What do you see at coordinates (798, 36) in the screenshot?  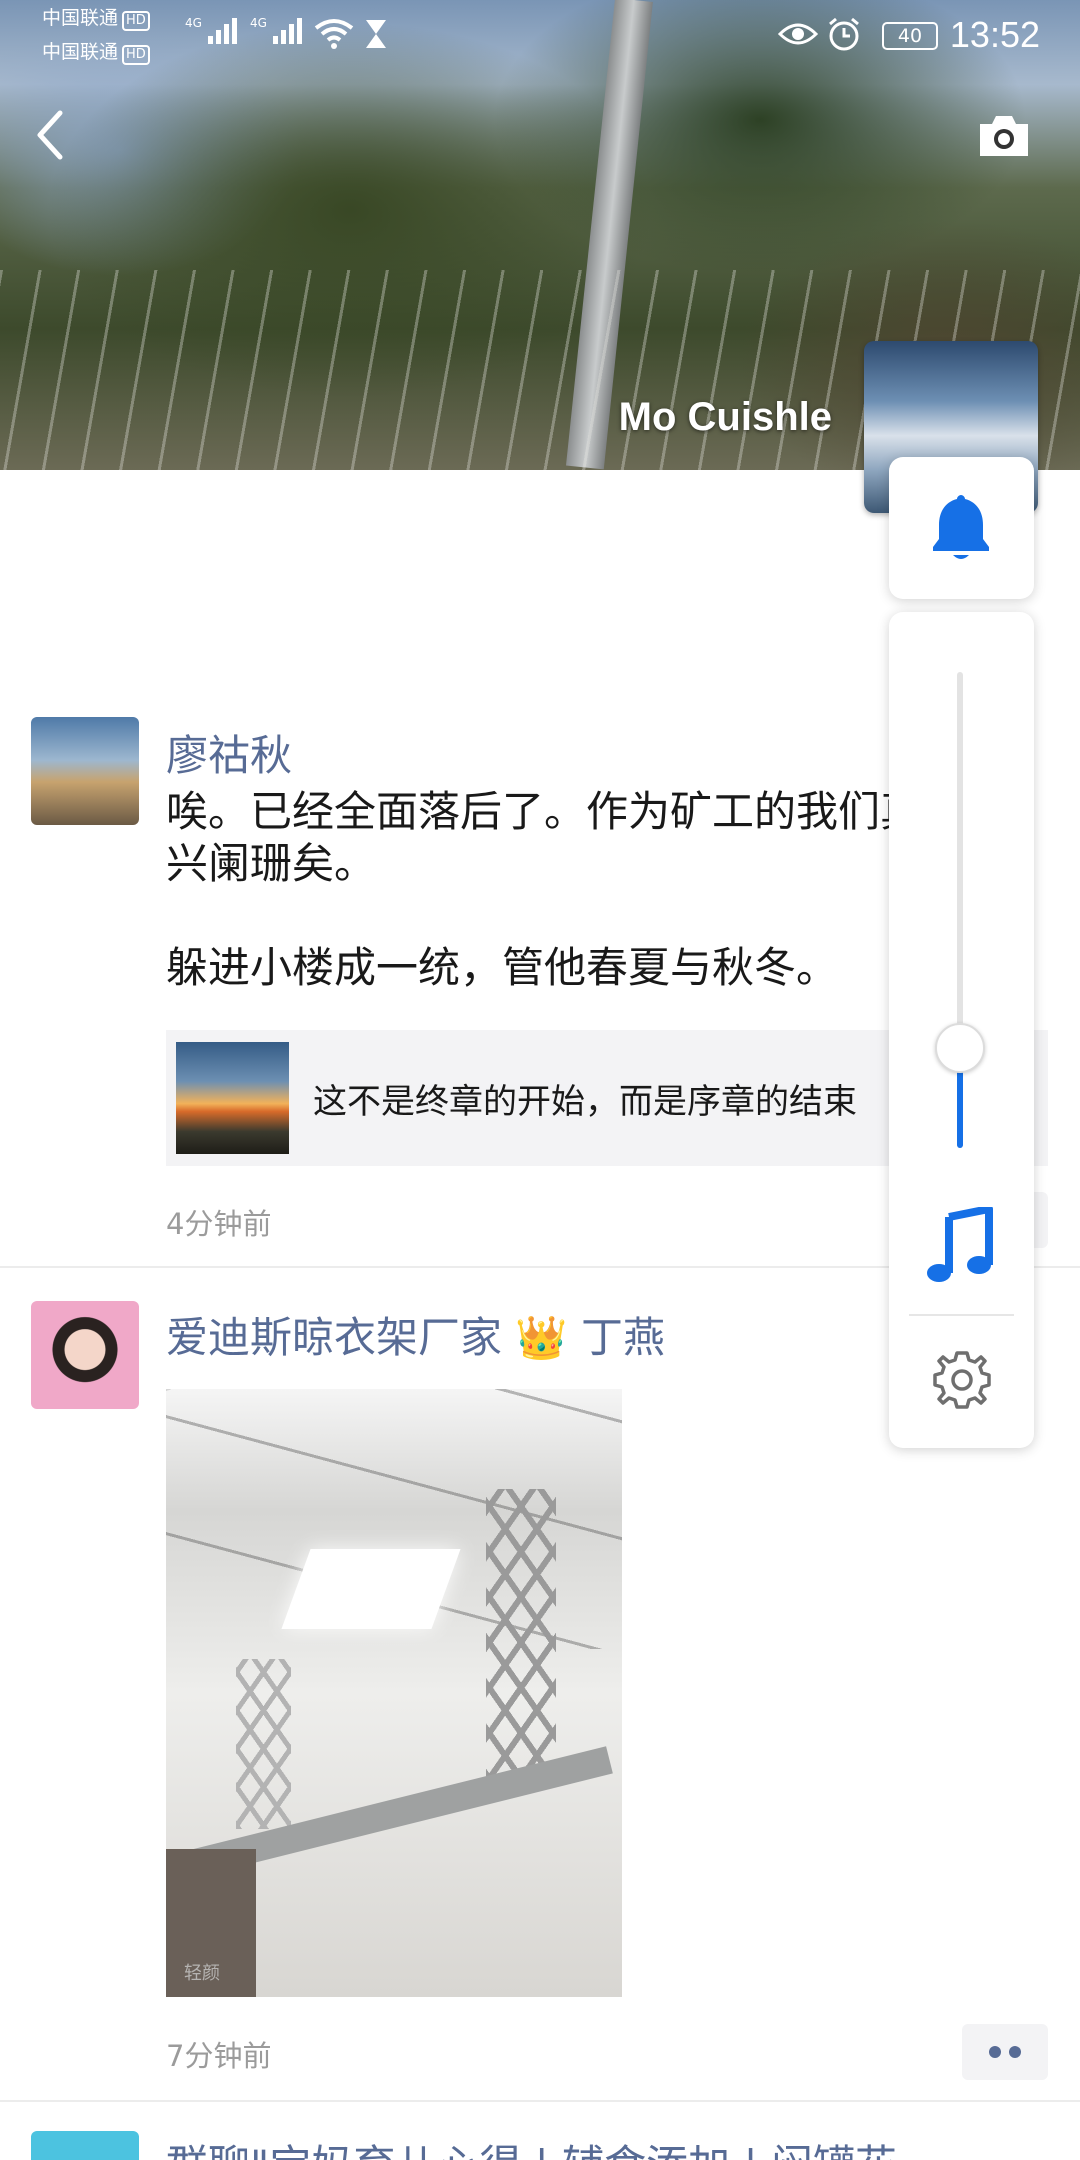 I see `eye-icon` at bounding box center [798, 36].